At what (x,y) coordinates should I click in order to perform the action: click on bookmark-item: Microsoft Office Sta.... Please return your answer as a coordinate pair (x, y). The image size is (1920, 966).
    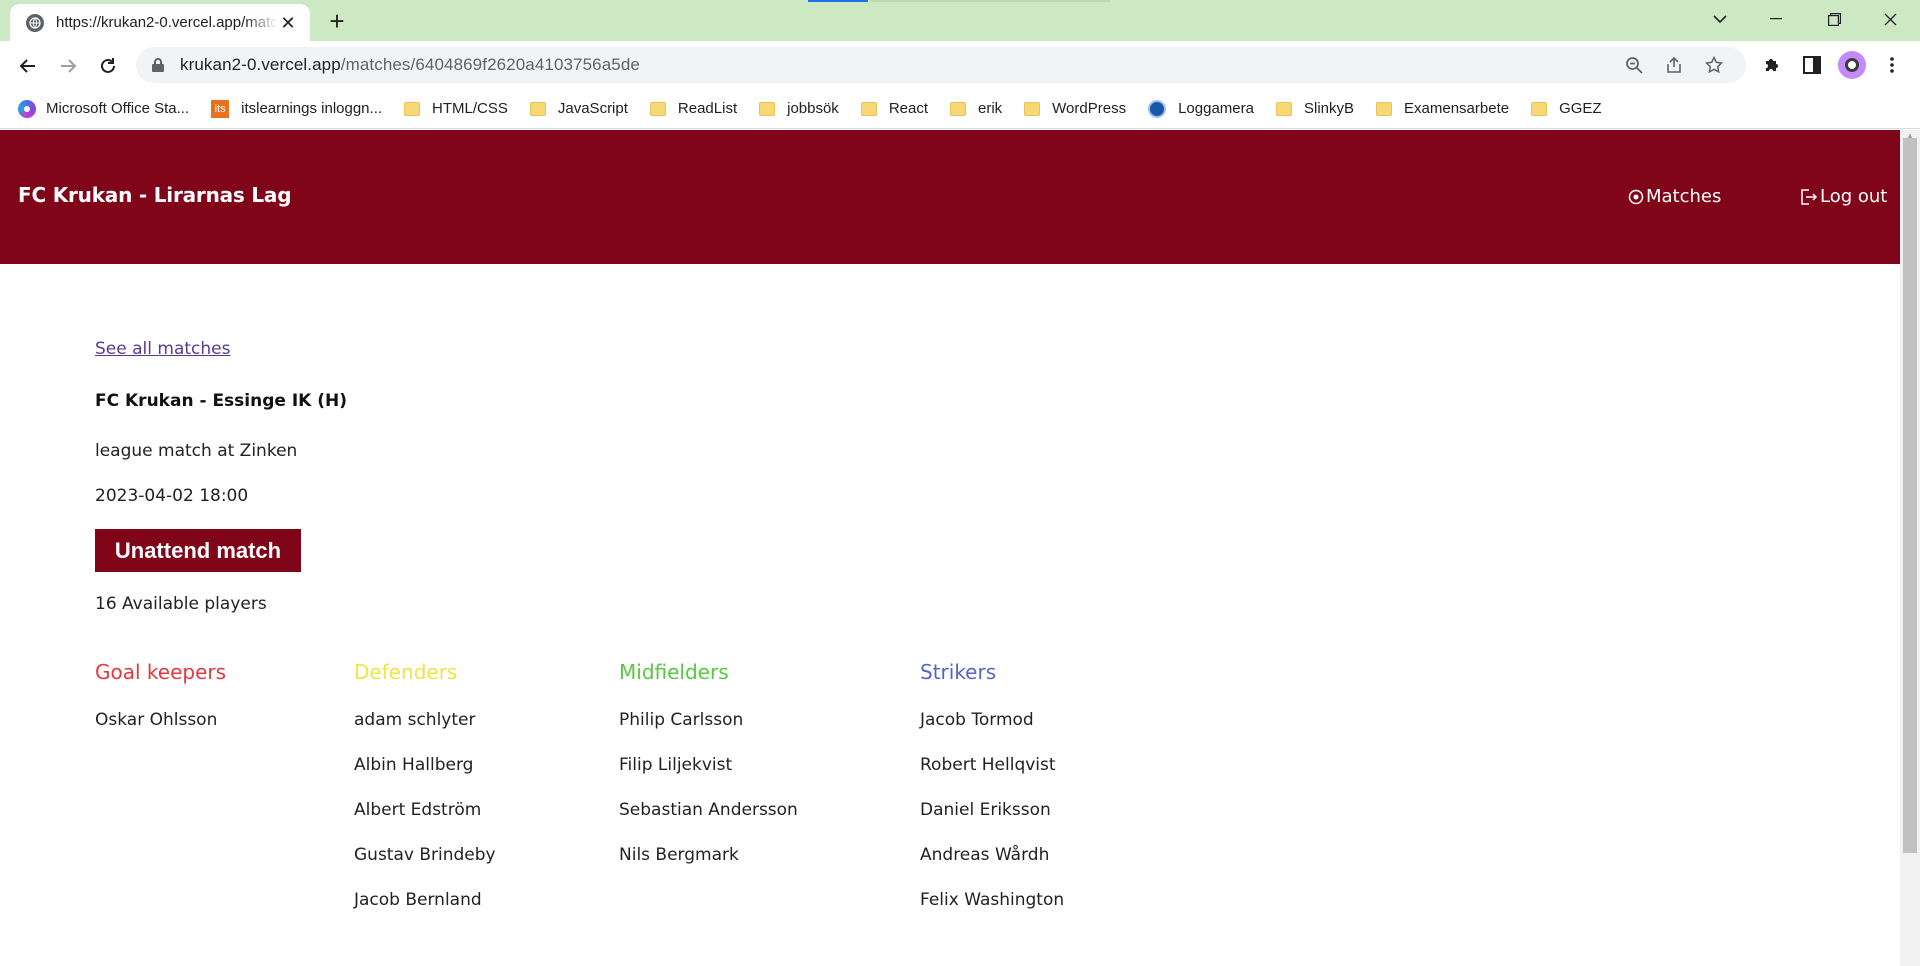
    Looking at the image, I should click on (103, 108).